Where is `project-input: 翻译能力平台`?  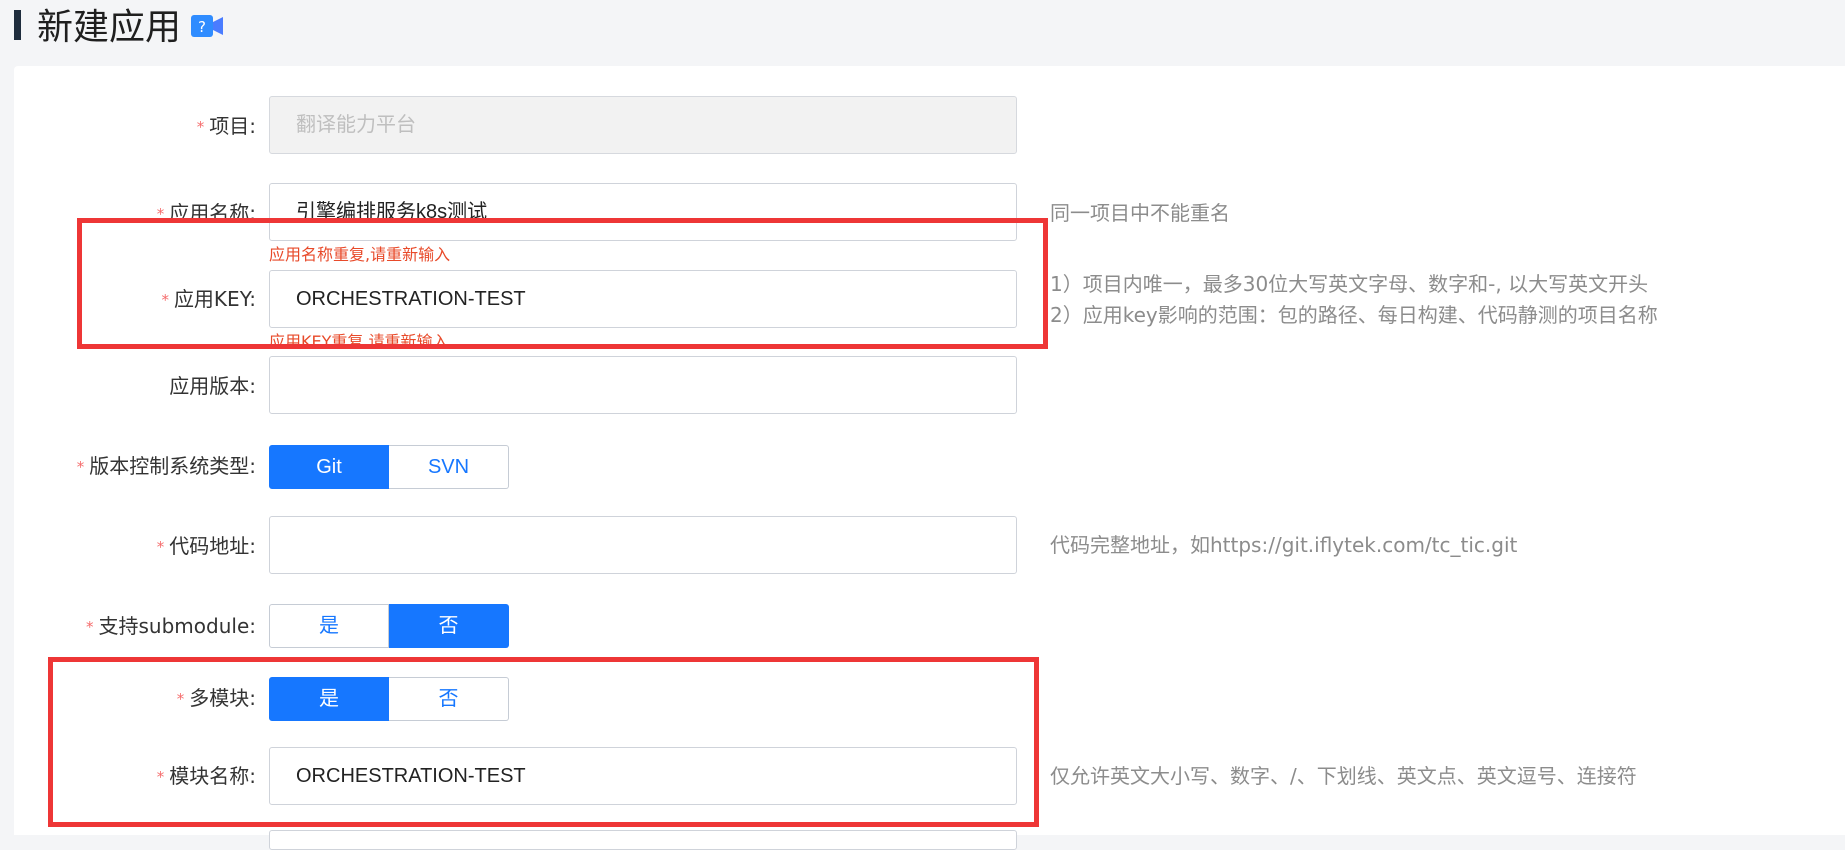 project-input: 翻译能力平台 is located at coordinates (643, 125).